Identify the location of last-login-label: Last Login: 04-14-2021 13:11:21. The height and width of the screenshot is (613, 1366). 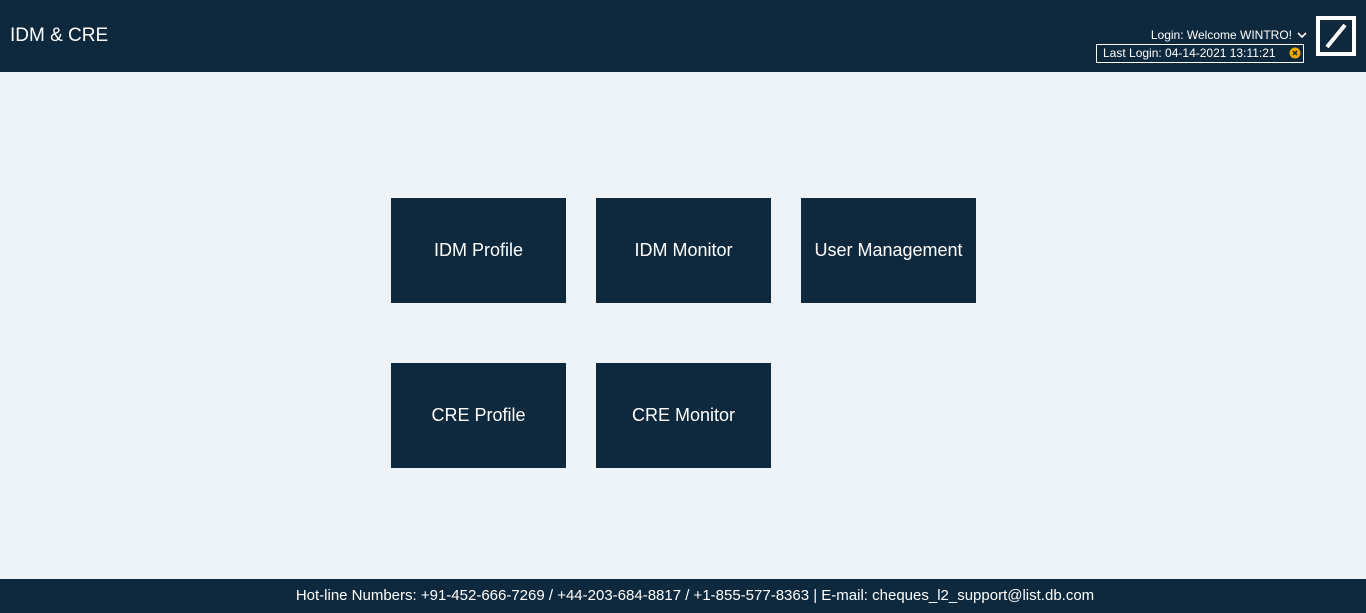
(1189, 53).